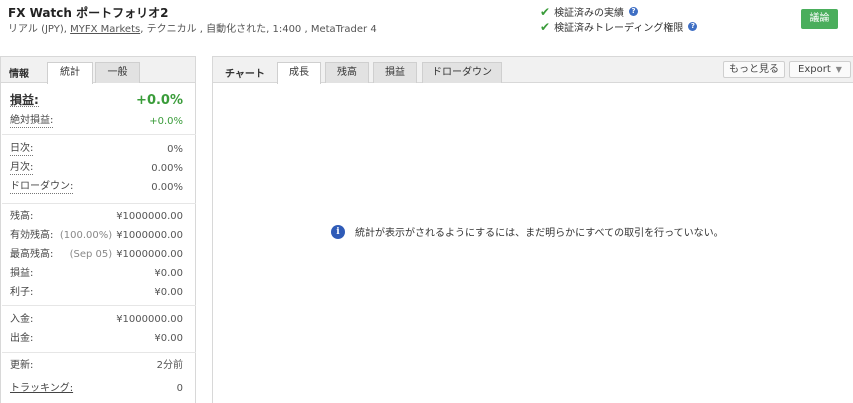  I want to click on verified-trading-privileges: ✔ 検証済みトレーディング権限 ?, so click(619, 26).